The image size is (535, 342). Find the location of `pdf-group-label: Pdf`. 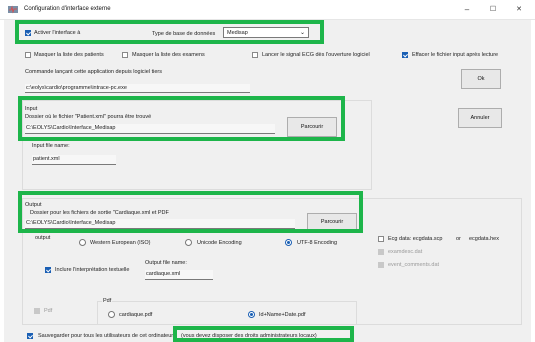

pdf-group-label: Pdf is located at coordinates (107, 301).